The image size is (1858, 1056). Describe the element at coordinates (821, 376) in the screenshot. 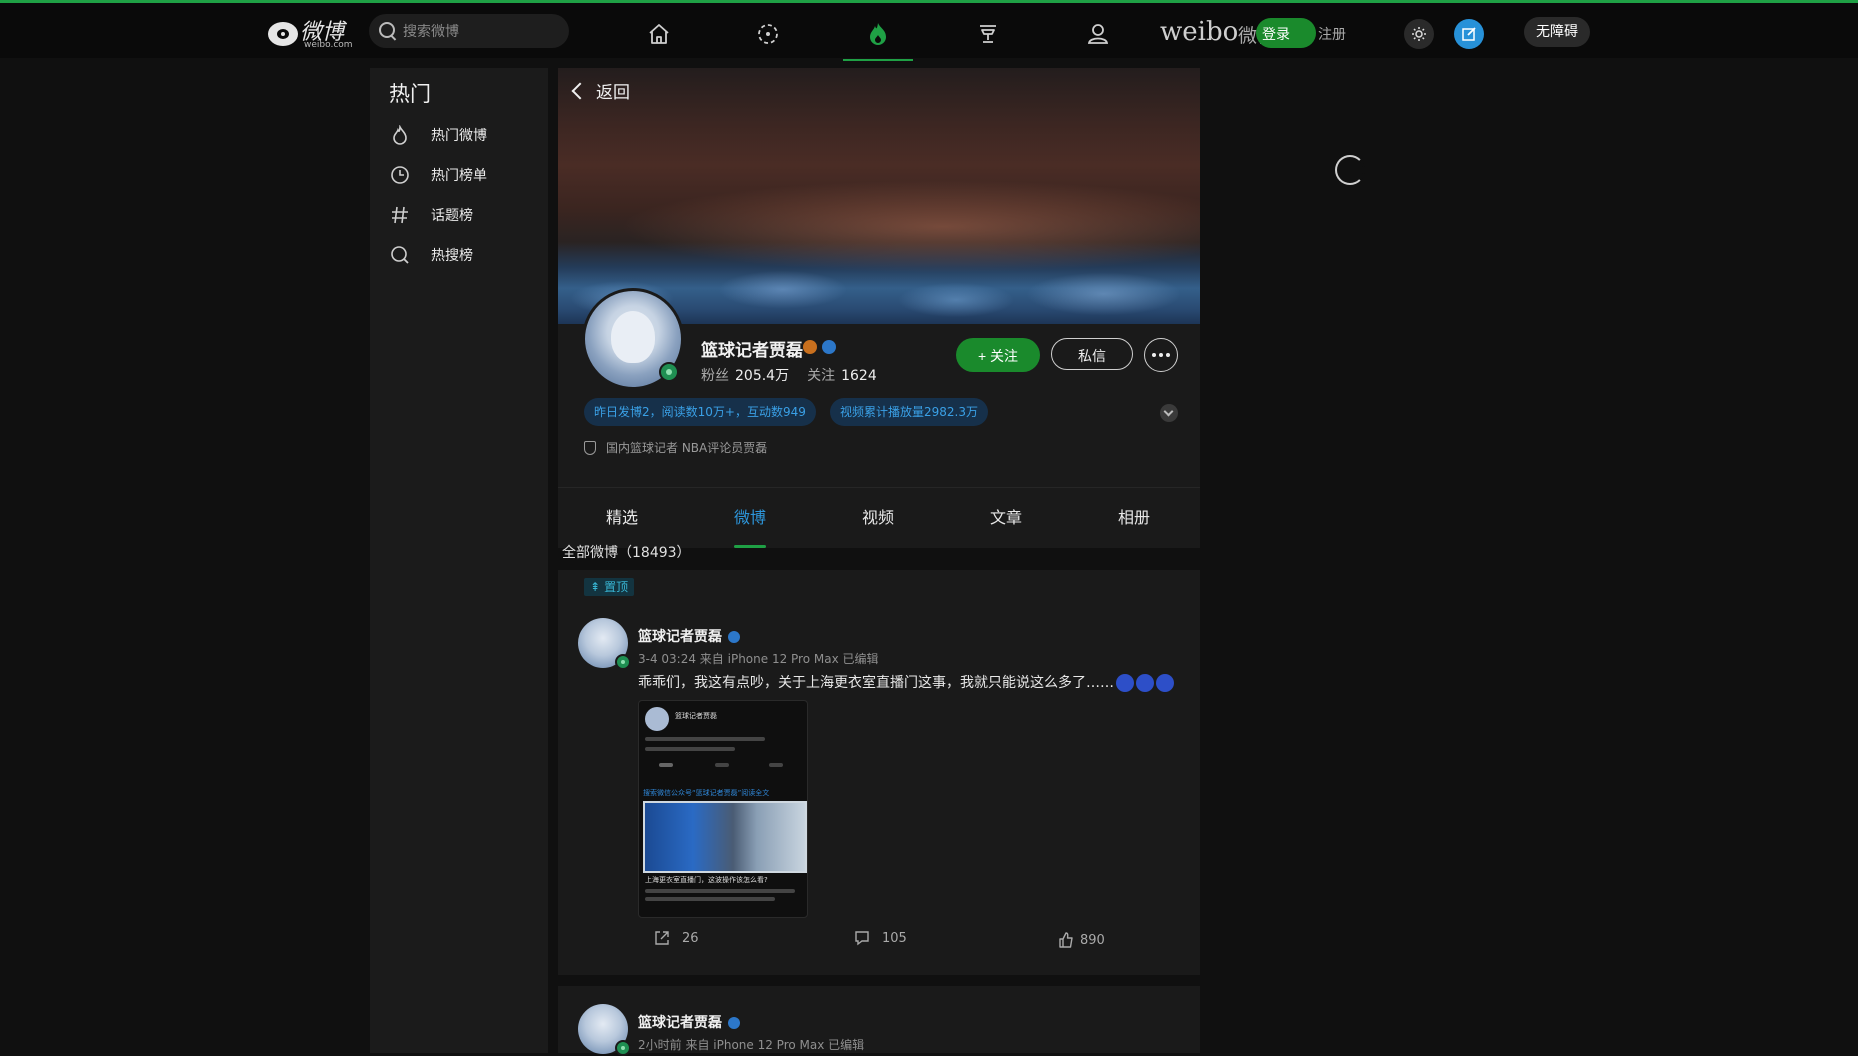

I see `following-label: 关注` at that location.